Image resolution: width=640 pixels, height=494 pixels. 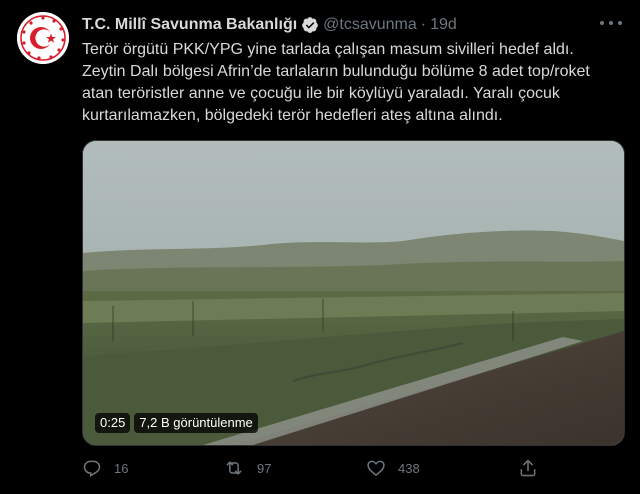 I want to click on video-overlay: 0:25 7,2 B görüntülenme, so click(x=176, y=423).